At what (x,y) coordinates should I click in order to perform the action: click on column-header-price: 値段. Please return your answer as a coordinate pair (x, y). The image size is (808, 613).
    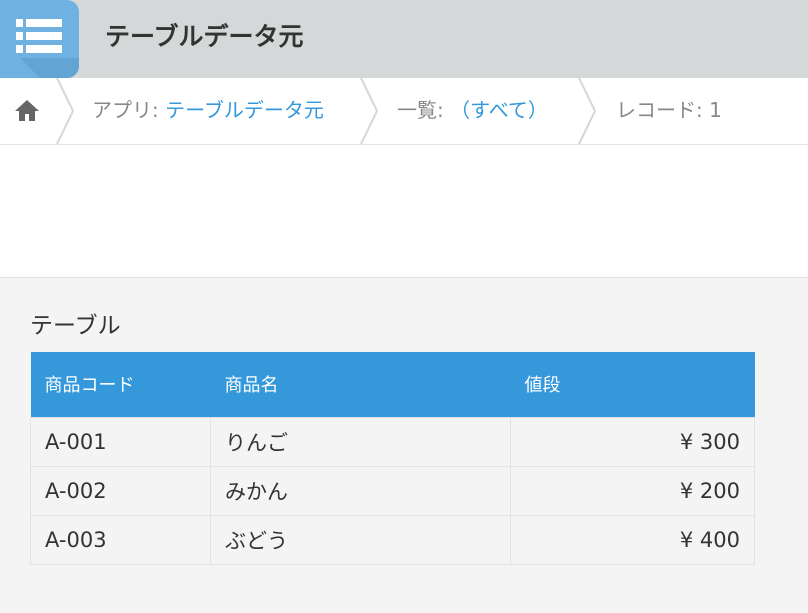
    Looking at the image, I should click on (632, 384).